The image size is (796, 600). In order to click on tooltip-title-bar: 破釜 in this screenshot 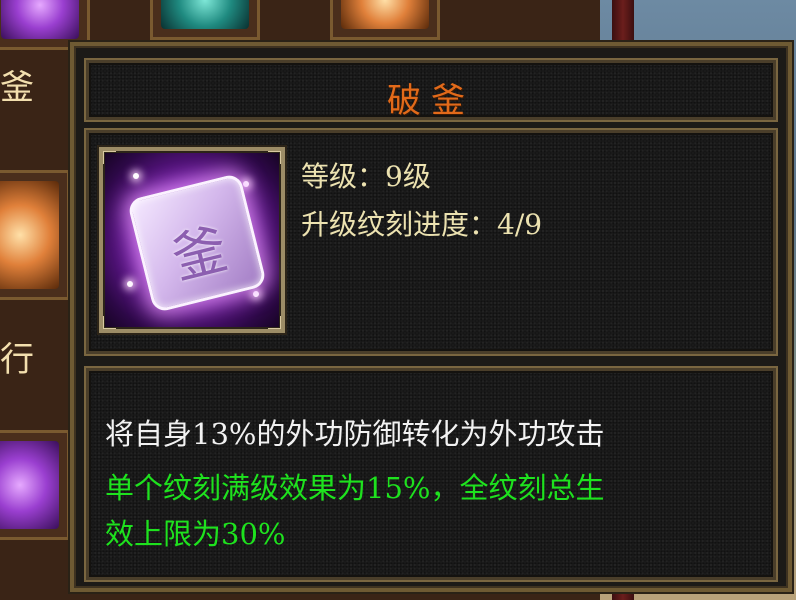, I will do `click(431, 90)`.